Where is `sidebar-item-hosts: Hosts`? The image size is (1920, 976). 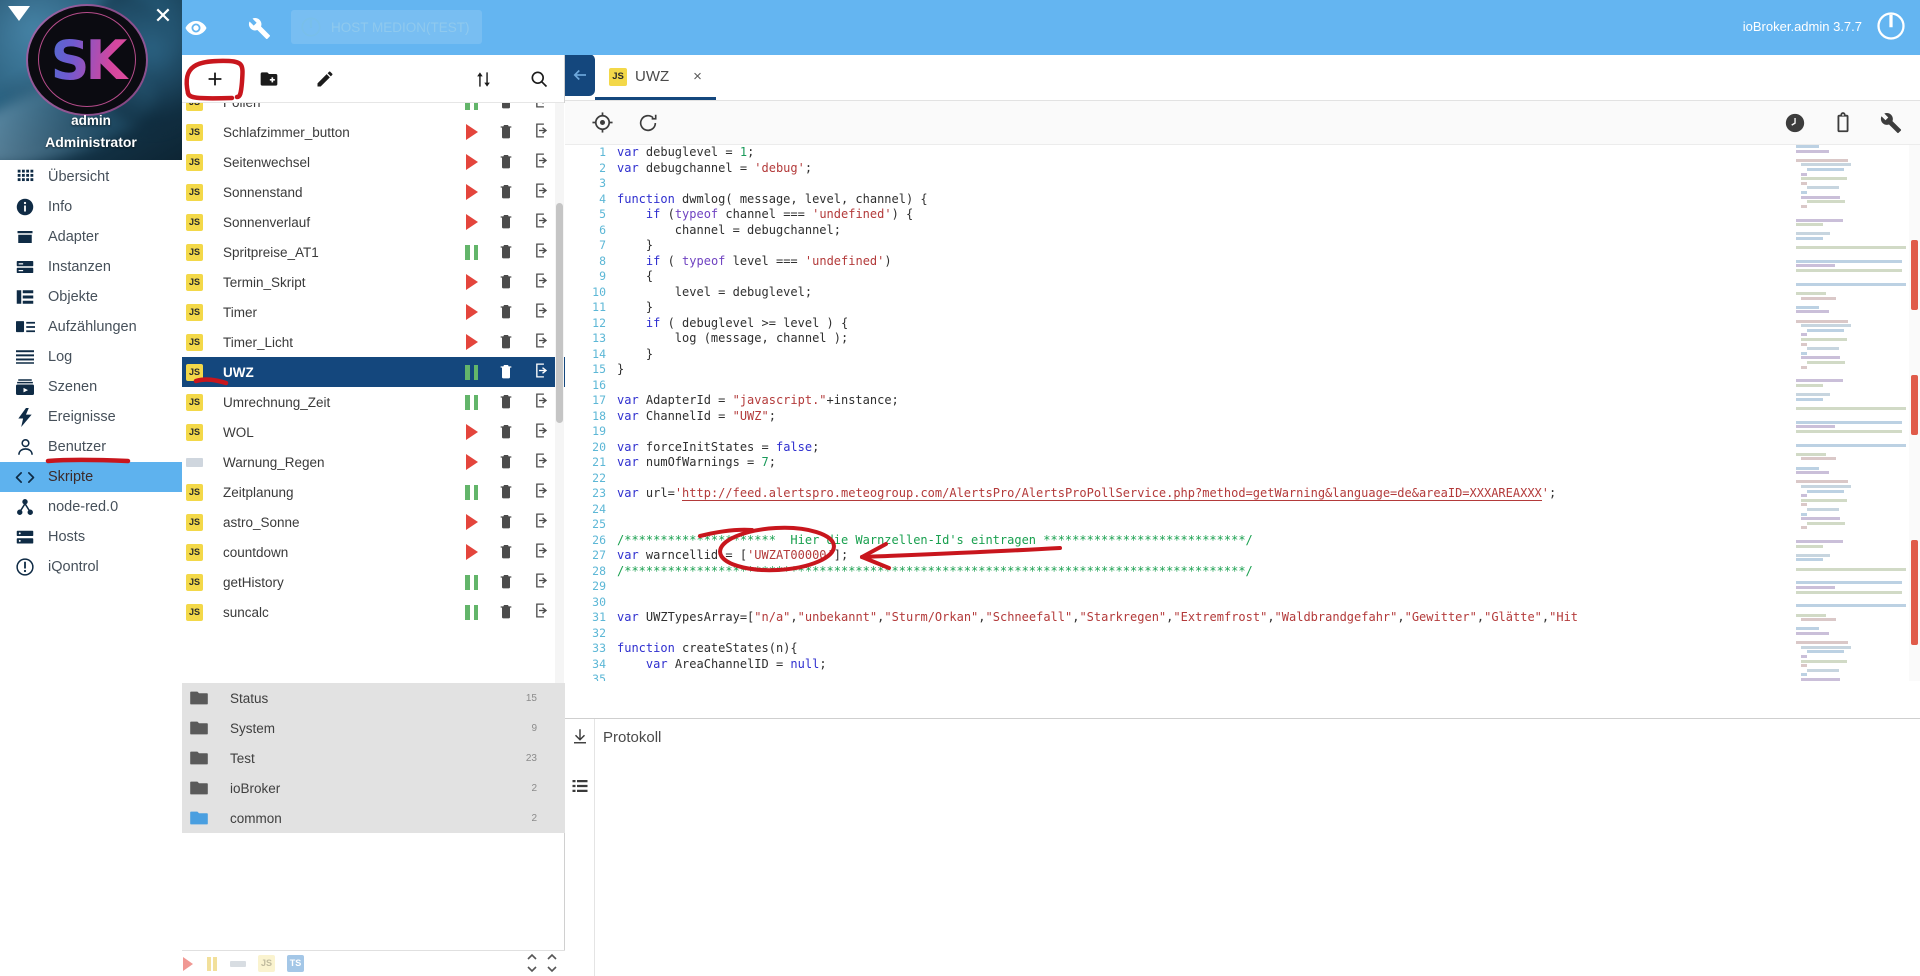 sidebar-item-hosts: Hosts is located at coordinates (91, 537).